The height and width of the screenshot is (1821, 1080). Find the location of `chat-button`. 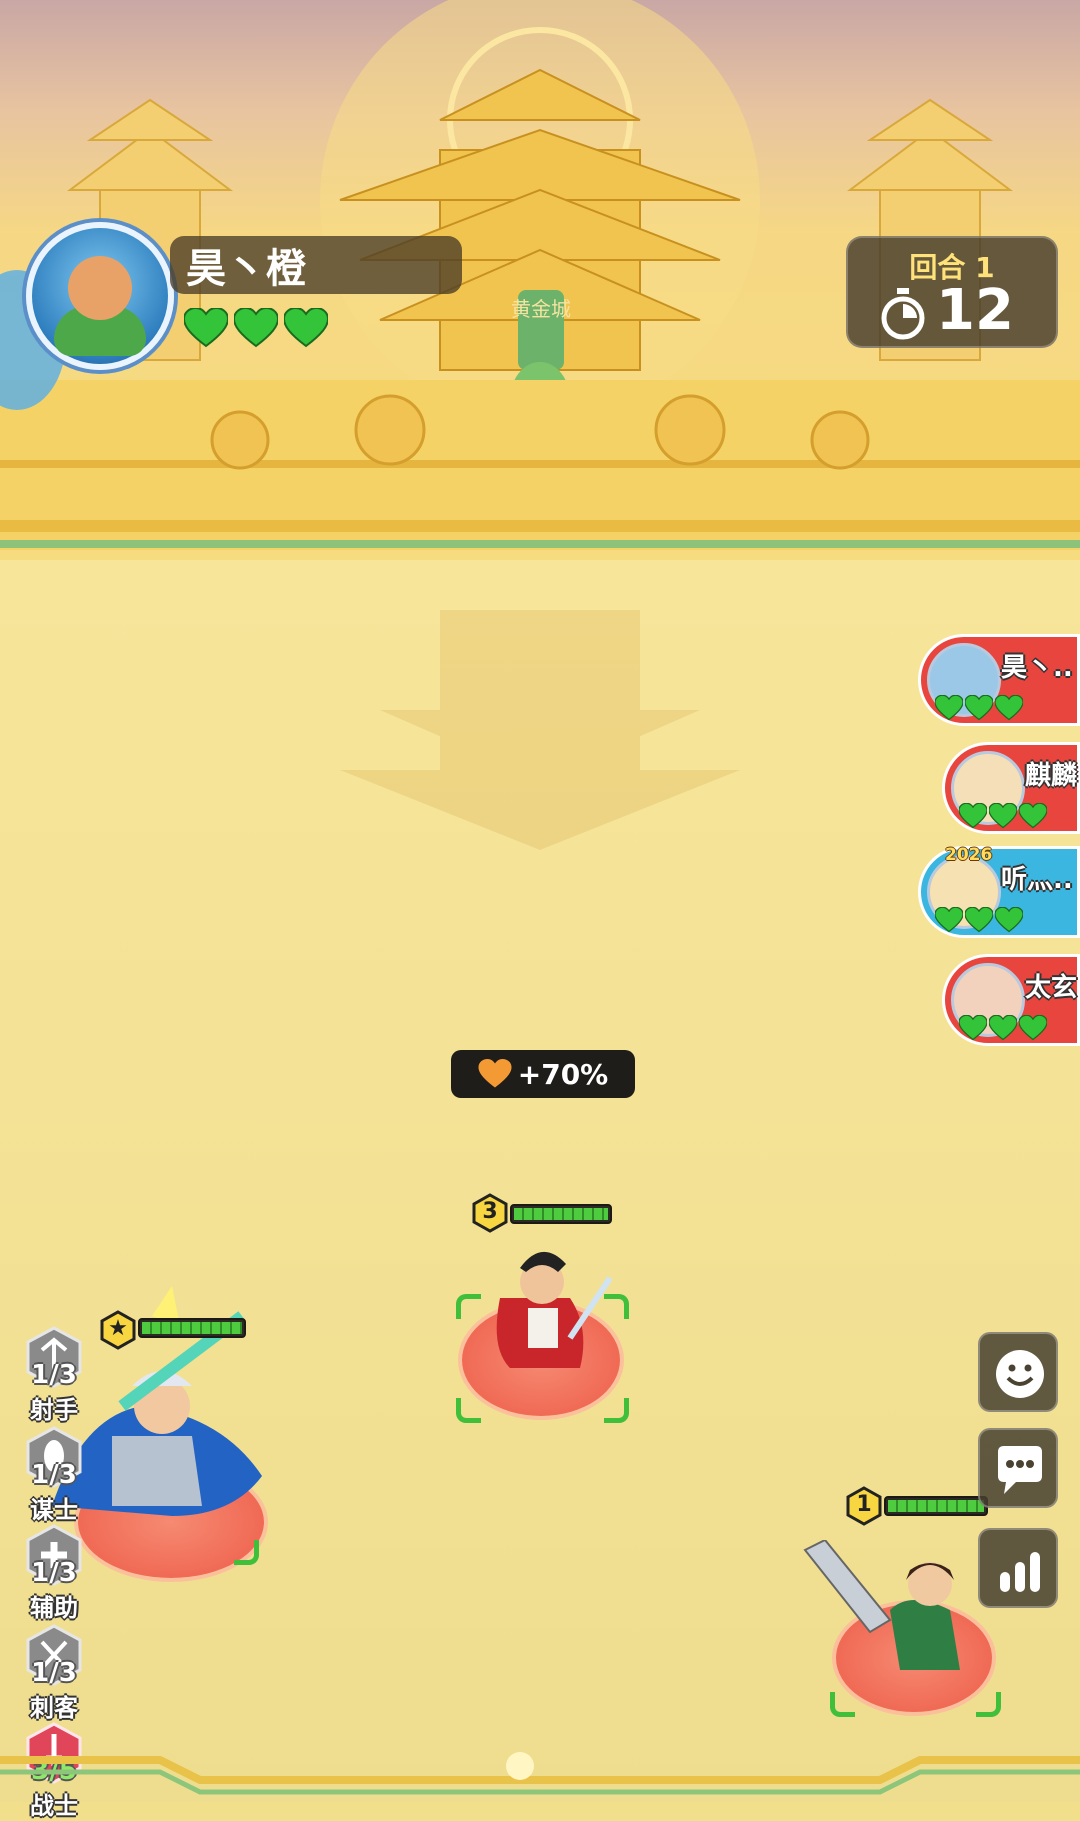

chat-button is located at coordinates (1018, 1468).